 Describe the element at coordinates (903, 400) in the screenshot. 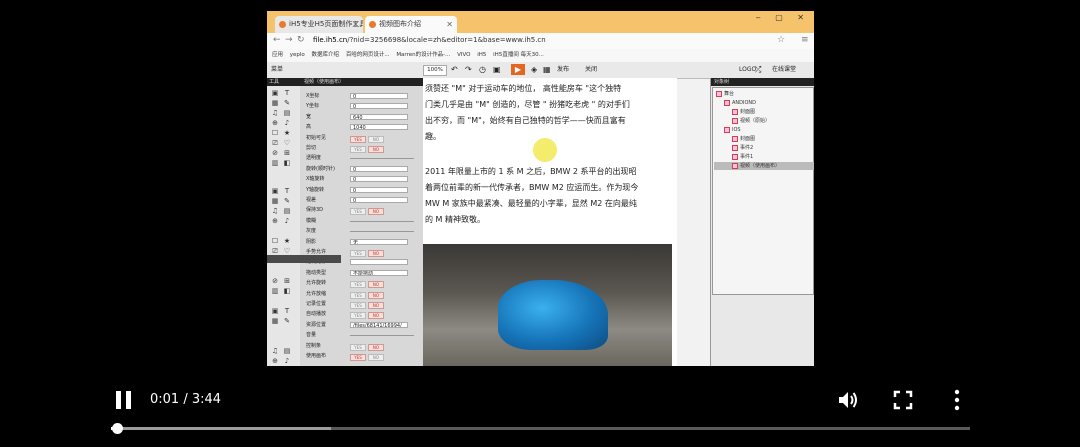

I see `fullscreen-button` at that location.